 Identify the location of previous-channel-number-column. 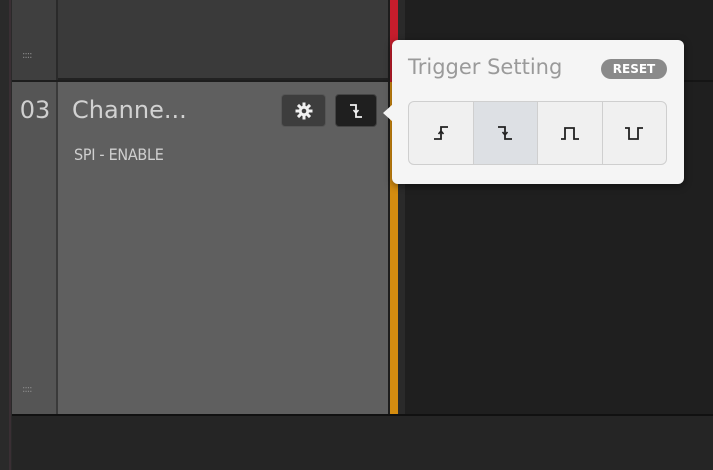
(35, 40).